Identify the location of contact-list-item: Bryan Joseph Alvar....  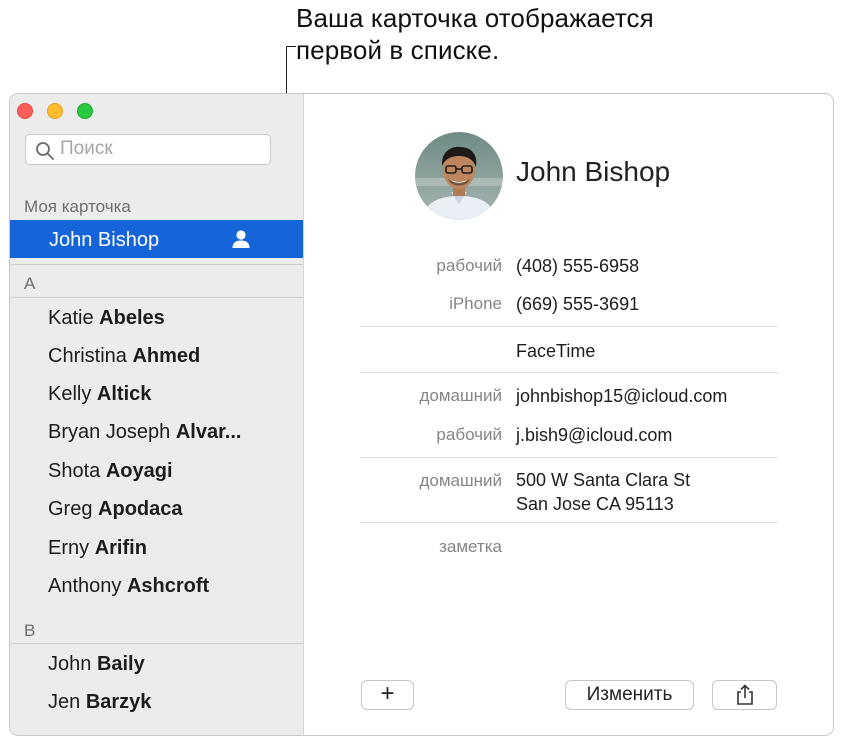
(144, 432).